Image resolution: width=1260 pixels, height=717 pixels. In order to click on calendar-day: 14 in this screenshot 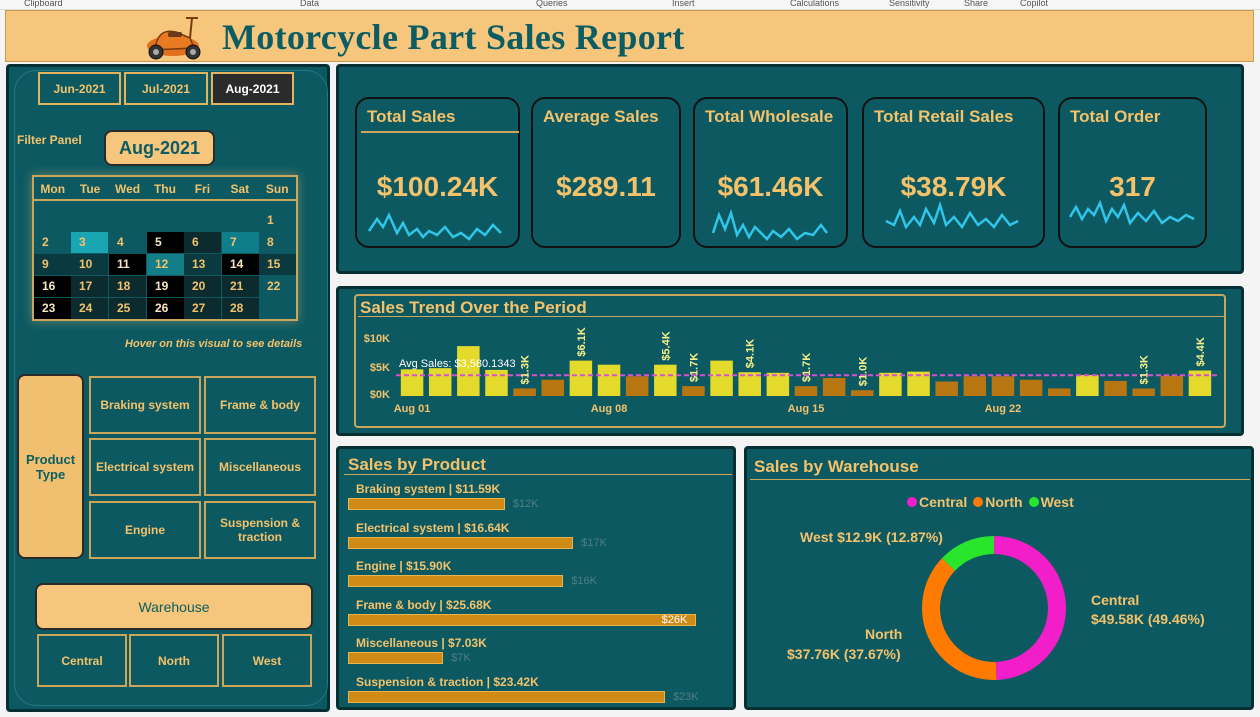, I will do `click(240, 264)`.